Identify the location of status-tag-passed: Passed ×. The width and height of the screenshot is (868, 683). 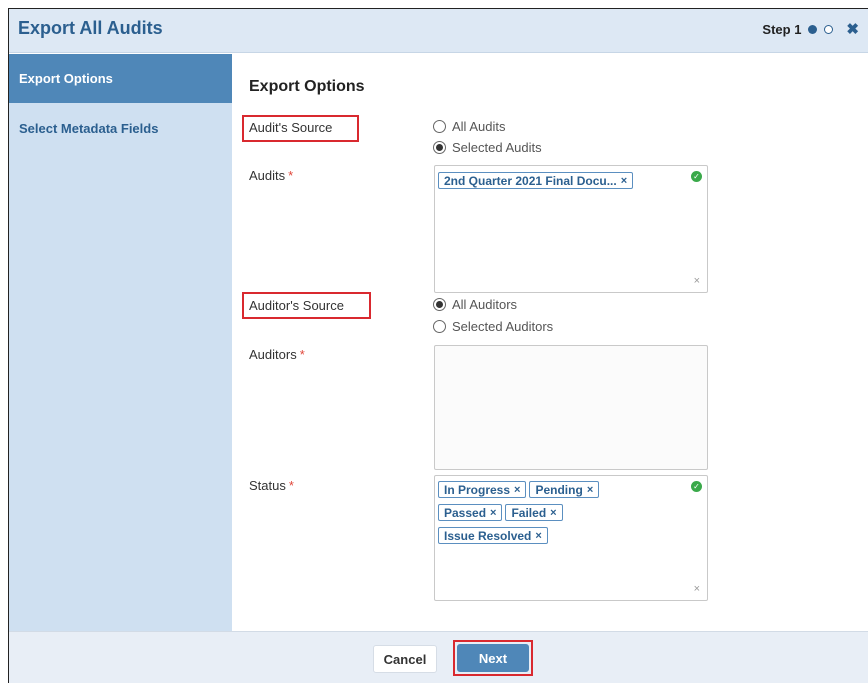
(470, 512).